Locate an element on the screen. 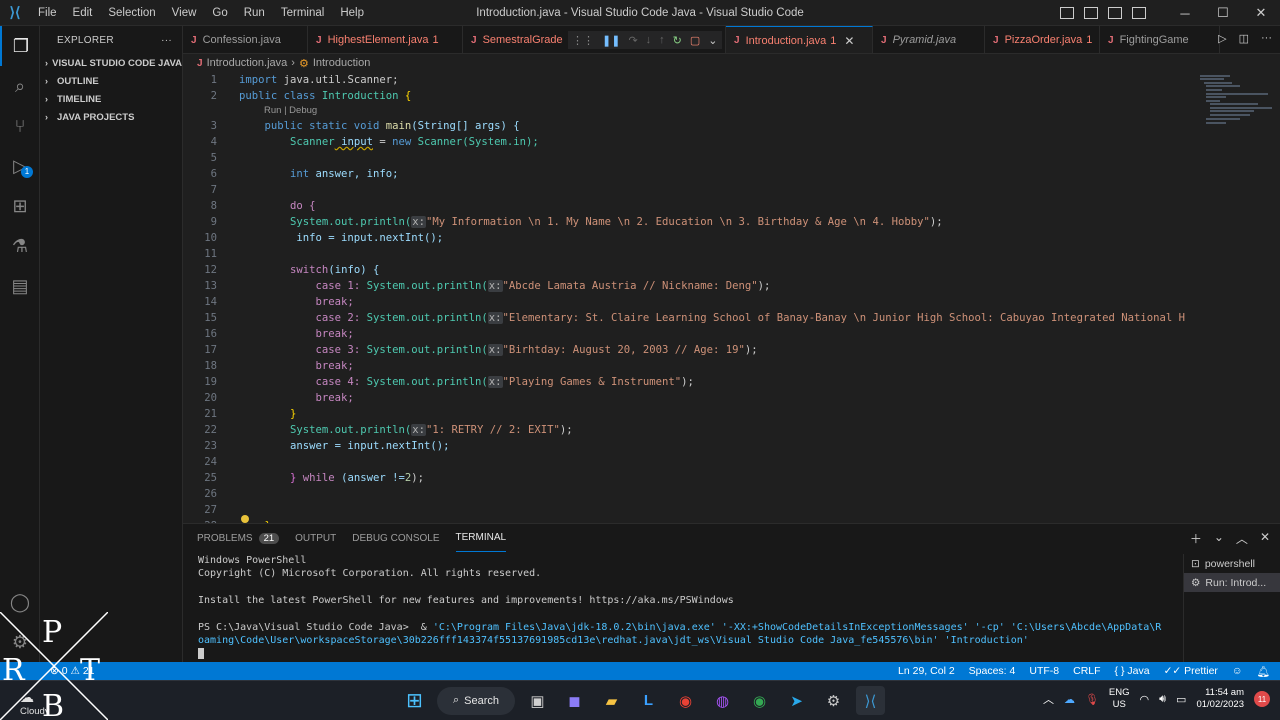 This screenshot has width=1280, height=720. run-java-icon: ▷ is located at coordinates (1222, 38).